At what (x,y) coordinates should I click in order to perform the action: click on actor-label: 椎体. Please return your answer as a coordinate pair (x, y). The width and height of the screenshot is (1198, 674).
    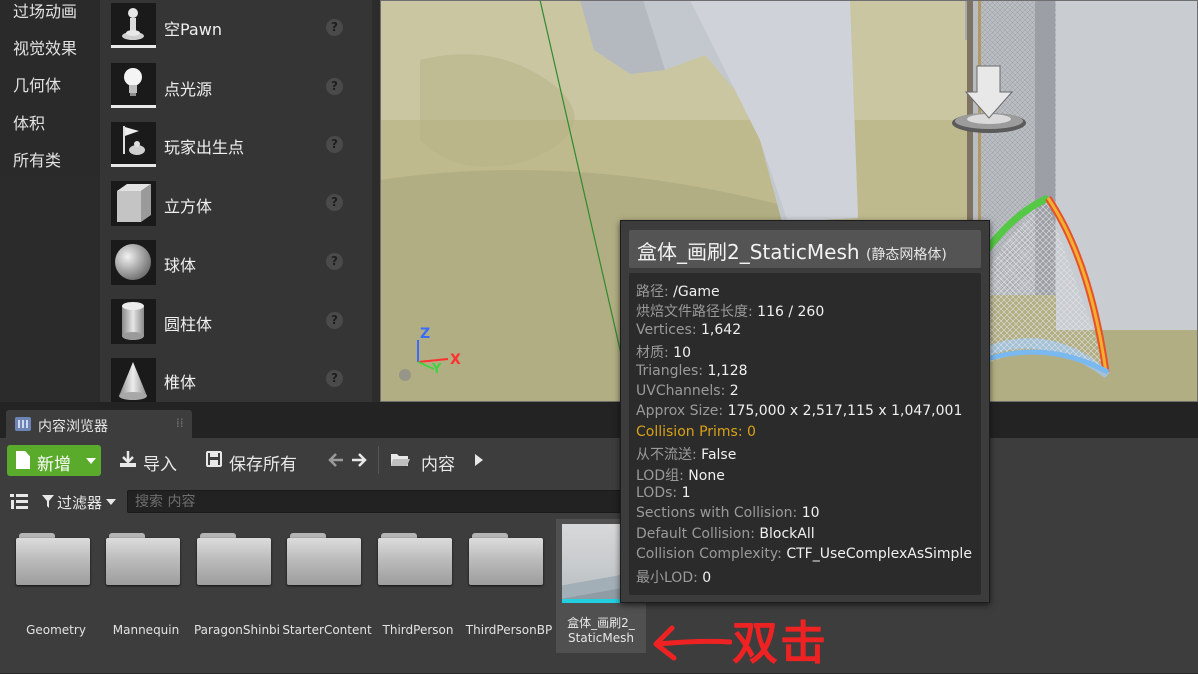
    Looking at the image, I should click on (180, 382).